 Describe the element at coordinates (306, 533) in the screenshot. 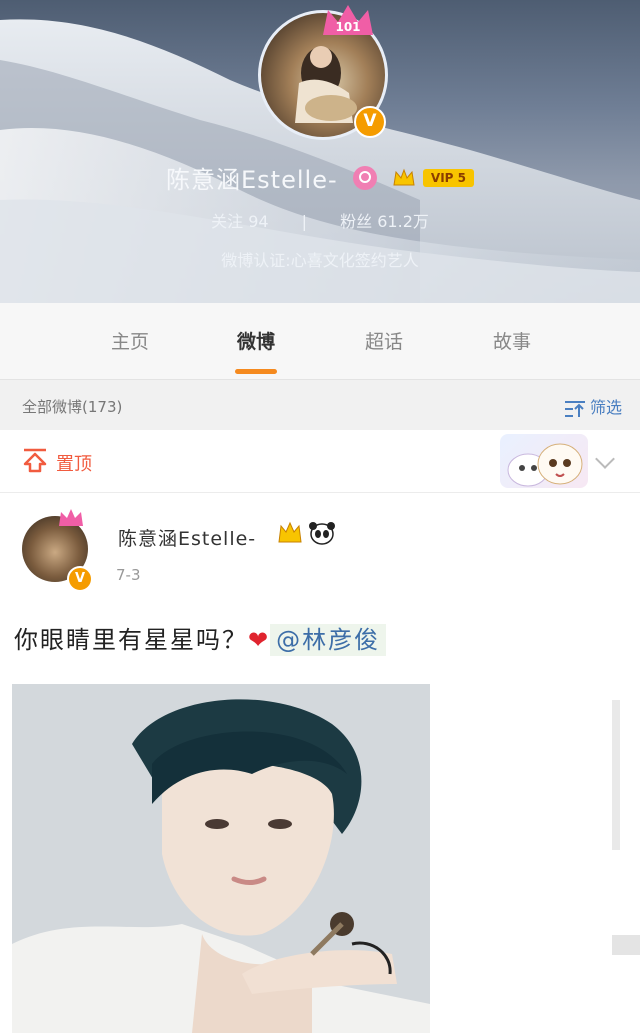

I see `post-badges` at that location.